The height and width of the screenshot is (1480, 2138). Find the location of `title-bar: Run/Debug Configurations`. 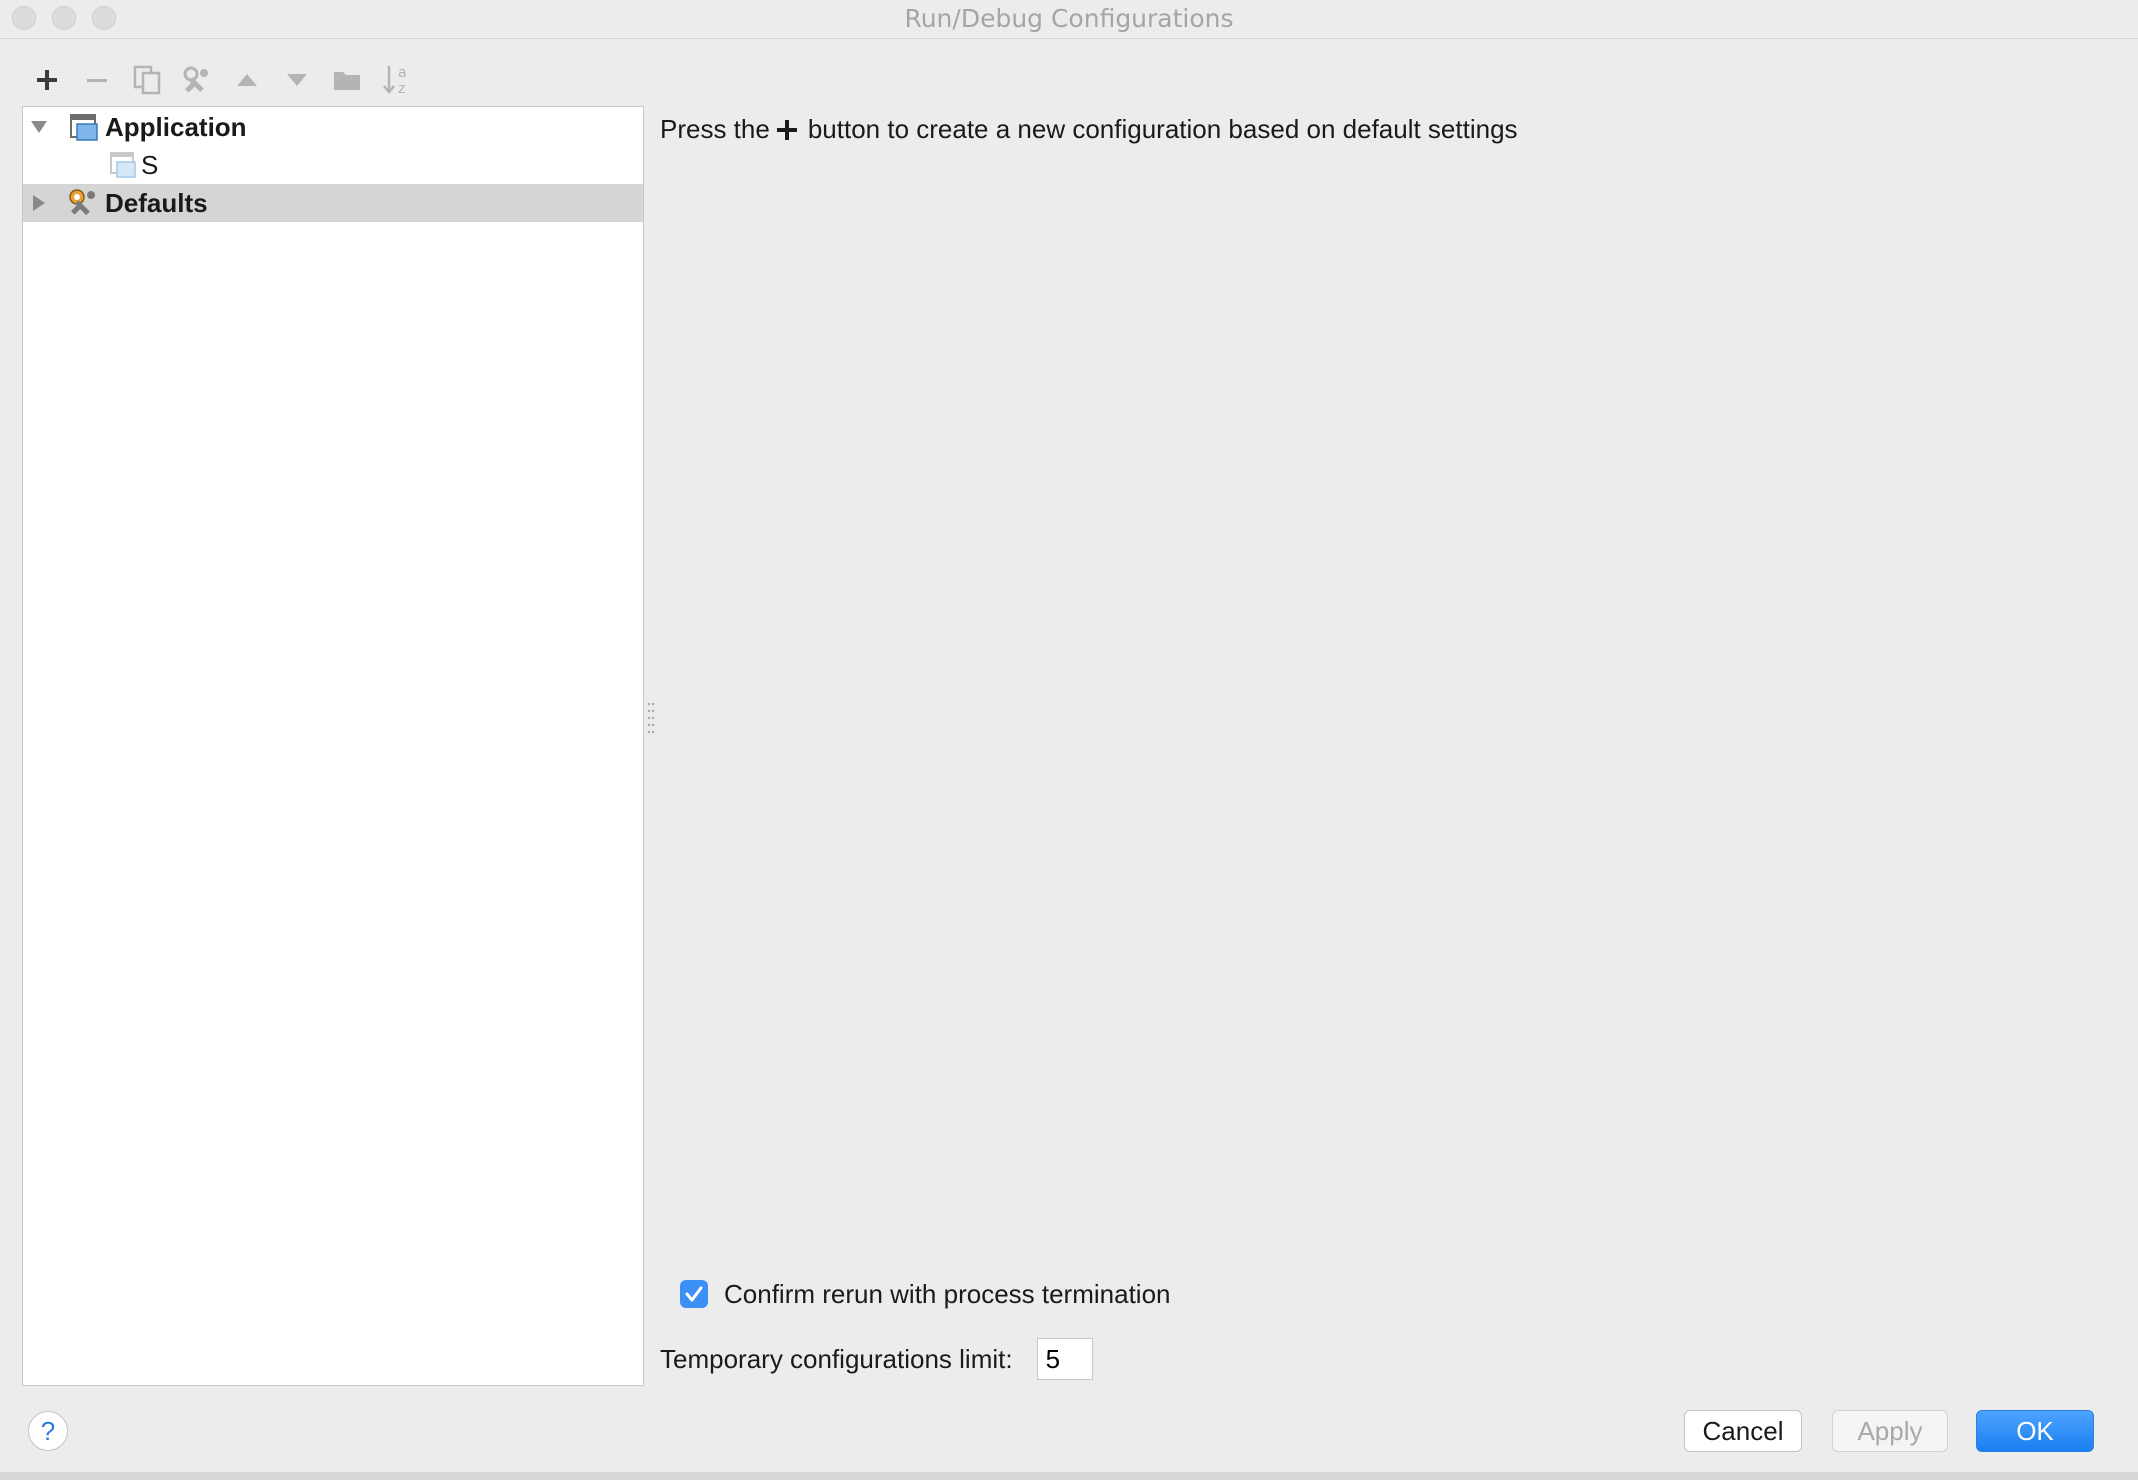

title-bar: Run/Debug Configurations is located at coordinates (1069, 19).